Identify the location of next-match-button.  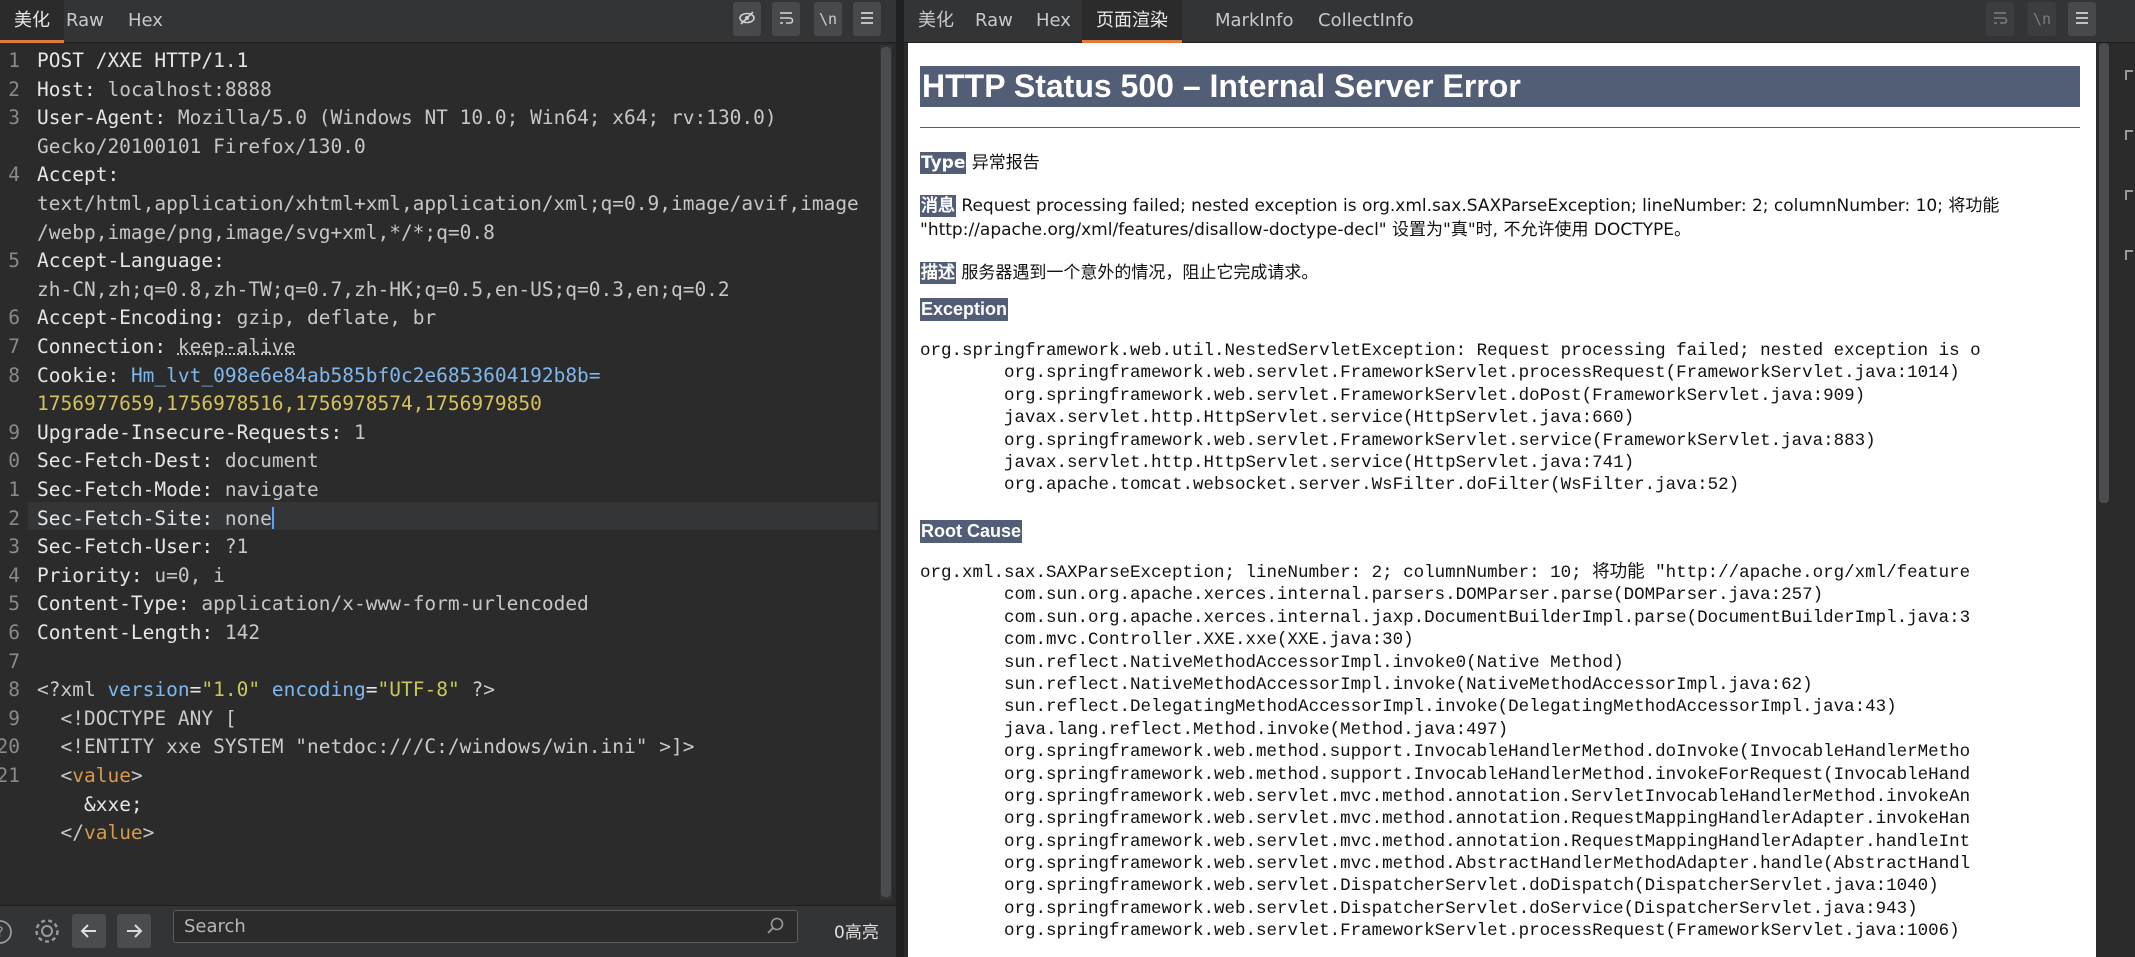
(134, 931).